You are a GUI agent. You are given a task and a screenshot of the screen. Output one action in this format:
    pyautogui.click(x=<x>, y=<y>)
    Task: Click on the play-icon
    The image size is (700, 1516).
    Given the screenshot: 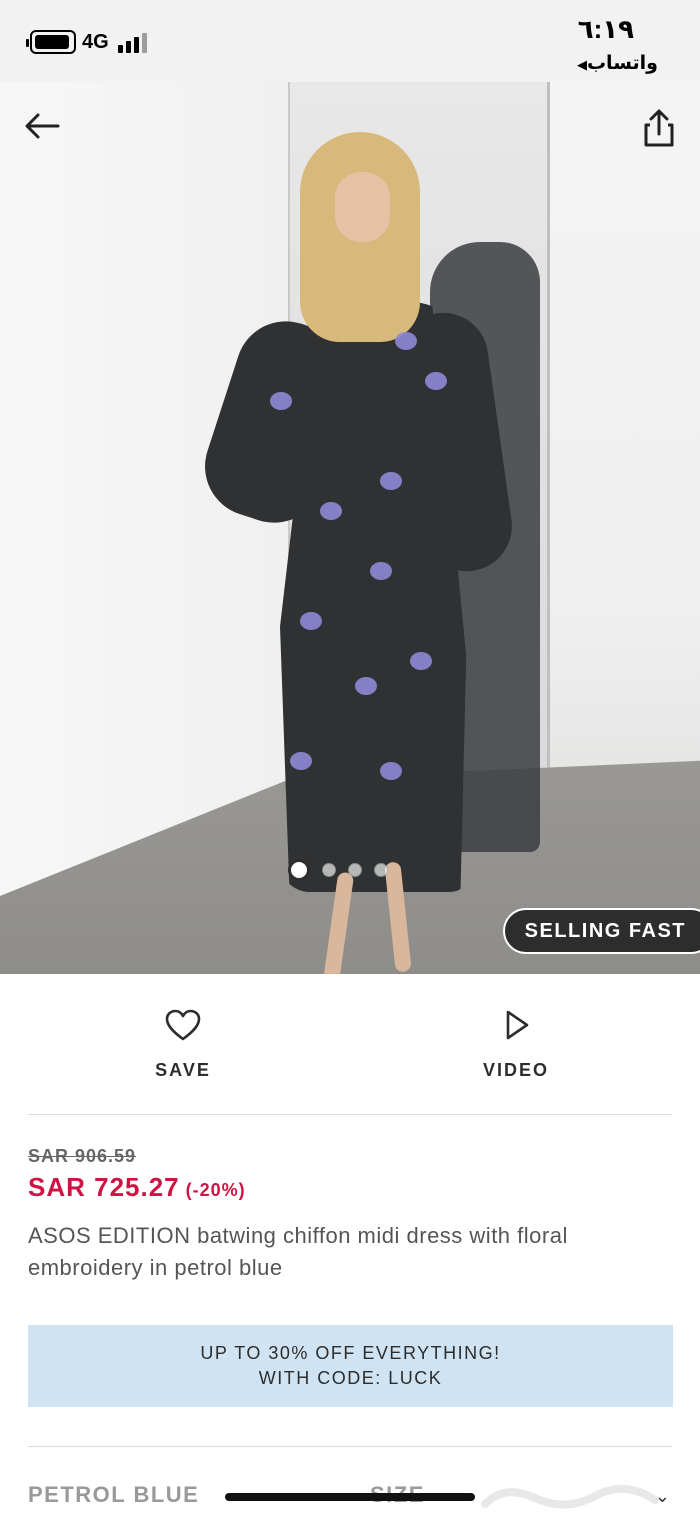 What is the action you would take?
    pyautogui.click(x=517, y=1025)
    